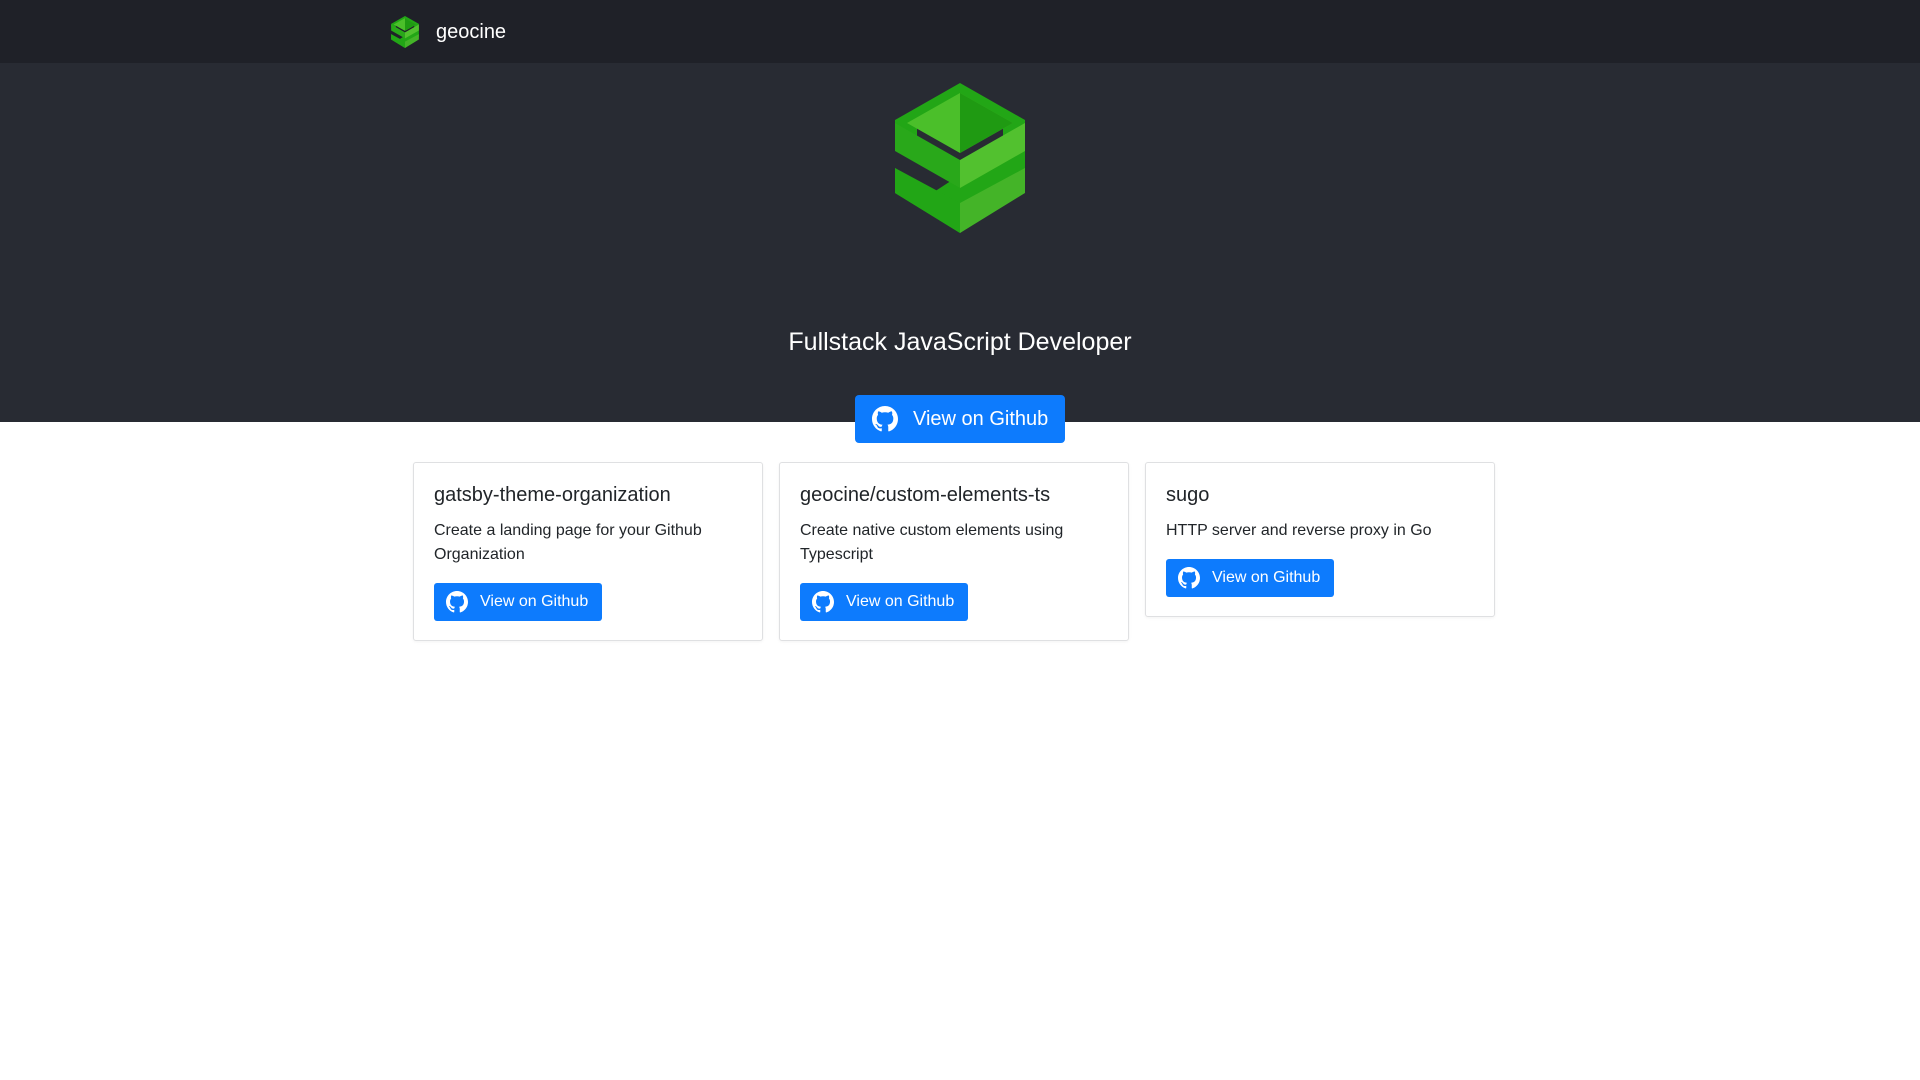 Image resolution: width=1920 pixels, height=1080 pixels. I want to click on hero-button-label: View on Github, so click(981, 418).